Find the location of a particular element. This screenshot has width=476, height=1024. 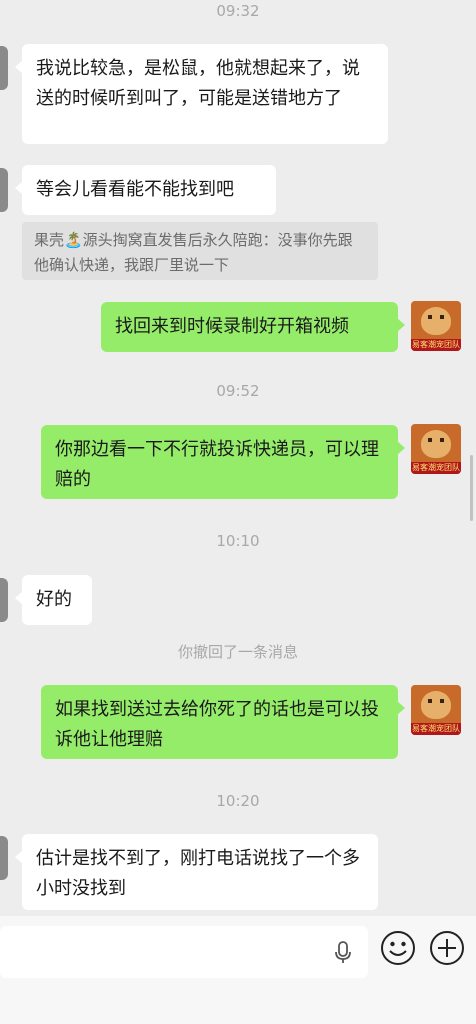

message-bubble-incoming: 我说比较急，是松鼠，他就想起来了，说送的时候听到叫了，可能是送错地方了 is located at coordinates (201, 94).